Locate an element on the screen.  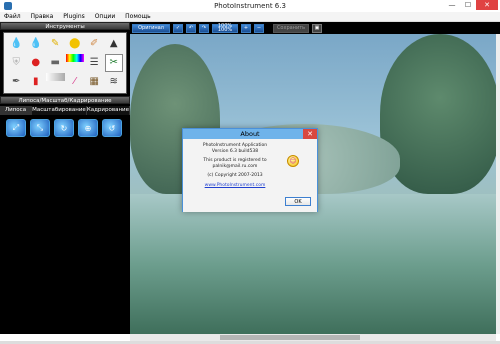
ok-button: OK is located at coordinates (298, 201).